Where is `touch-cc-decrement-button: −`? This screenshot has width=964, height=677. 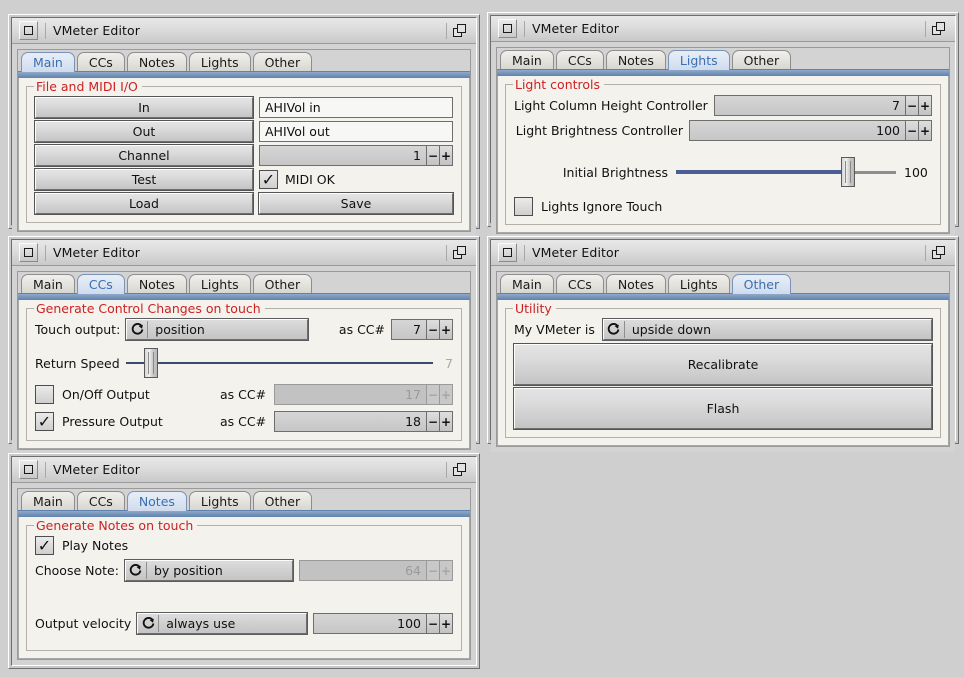
touch-cc-decrement-button: − is located at coordinates (433, 329).